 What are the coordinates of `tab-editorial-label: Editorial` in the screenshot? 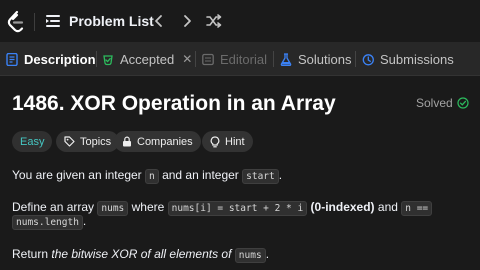 It's located at (243, 59).